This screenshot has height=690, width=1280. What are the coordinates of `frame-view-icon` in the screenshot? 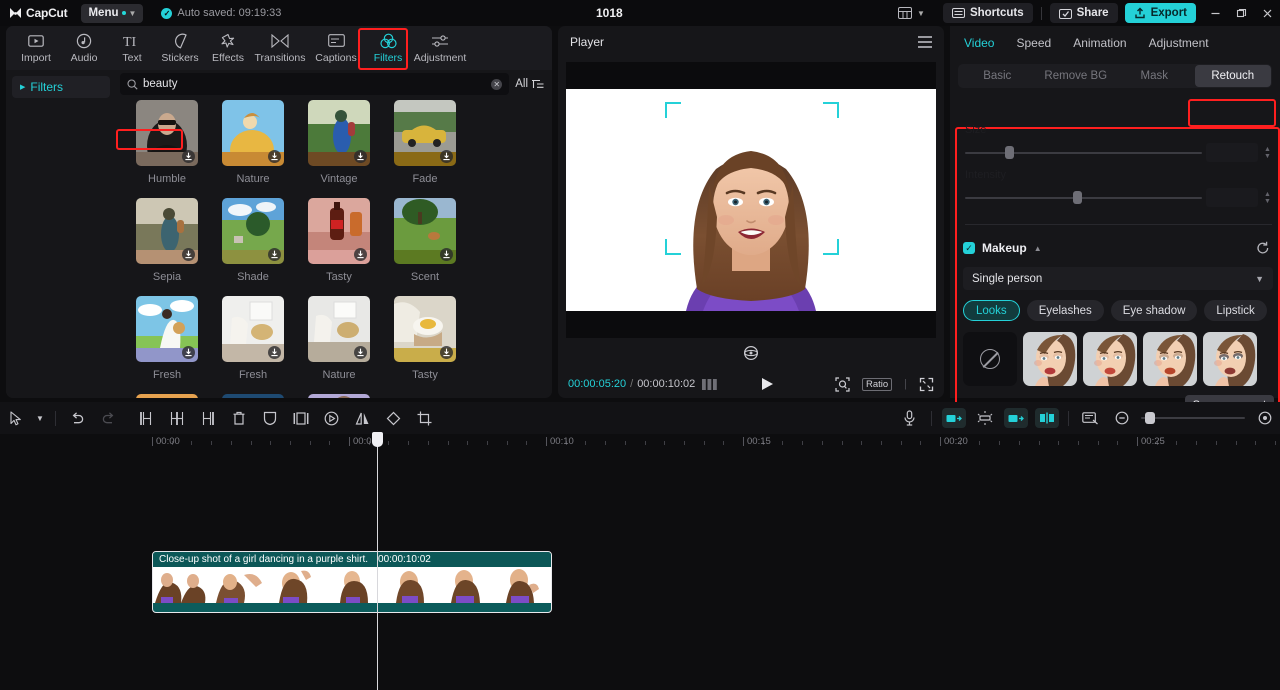 It's located at (710, 384).